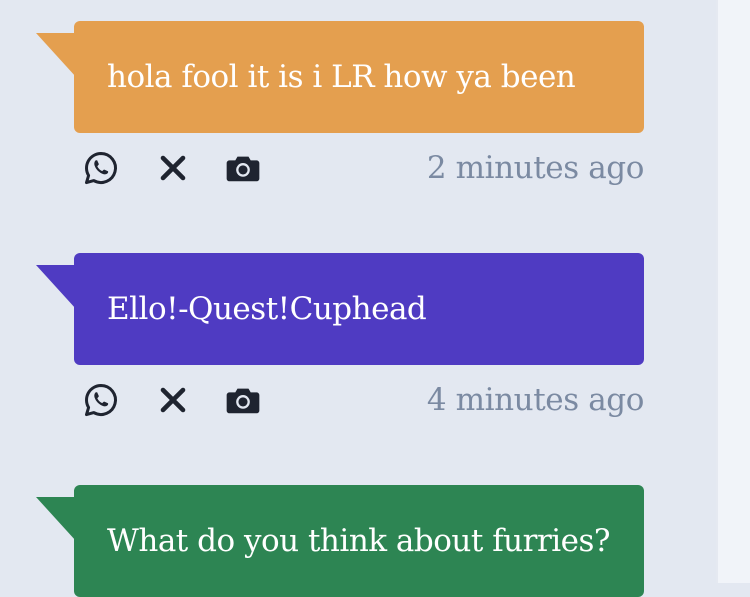 The image size is (750, 597). I want to click on message-actions: 4 minutes ago, so click(363, 400).